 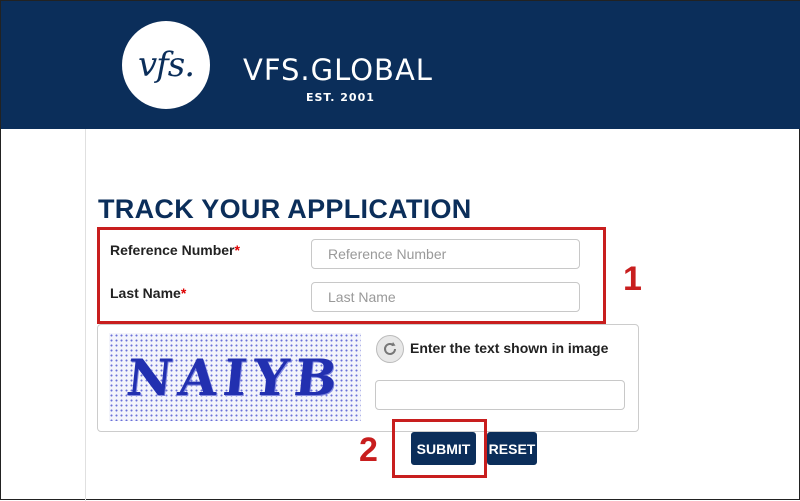 I want to click on established-year: EST. 2001, so click(x=340, y=97).